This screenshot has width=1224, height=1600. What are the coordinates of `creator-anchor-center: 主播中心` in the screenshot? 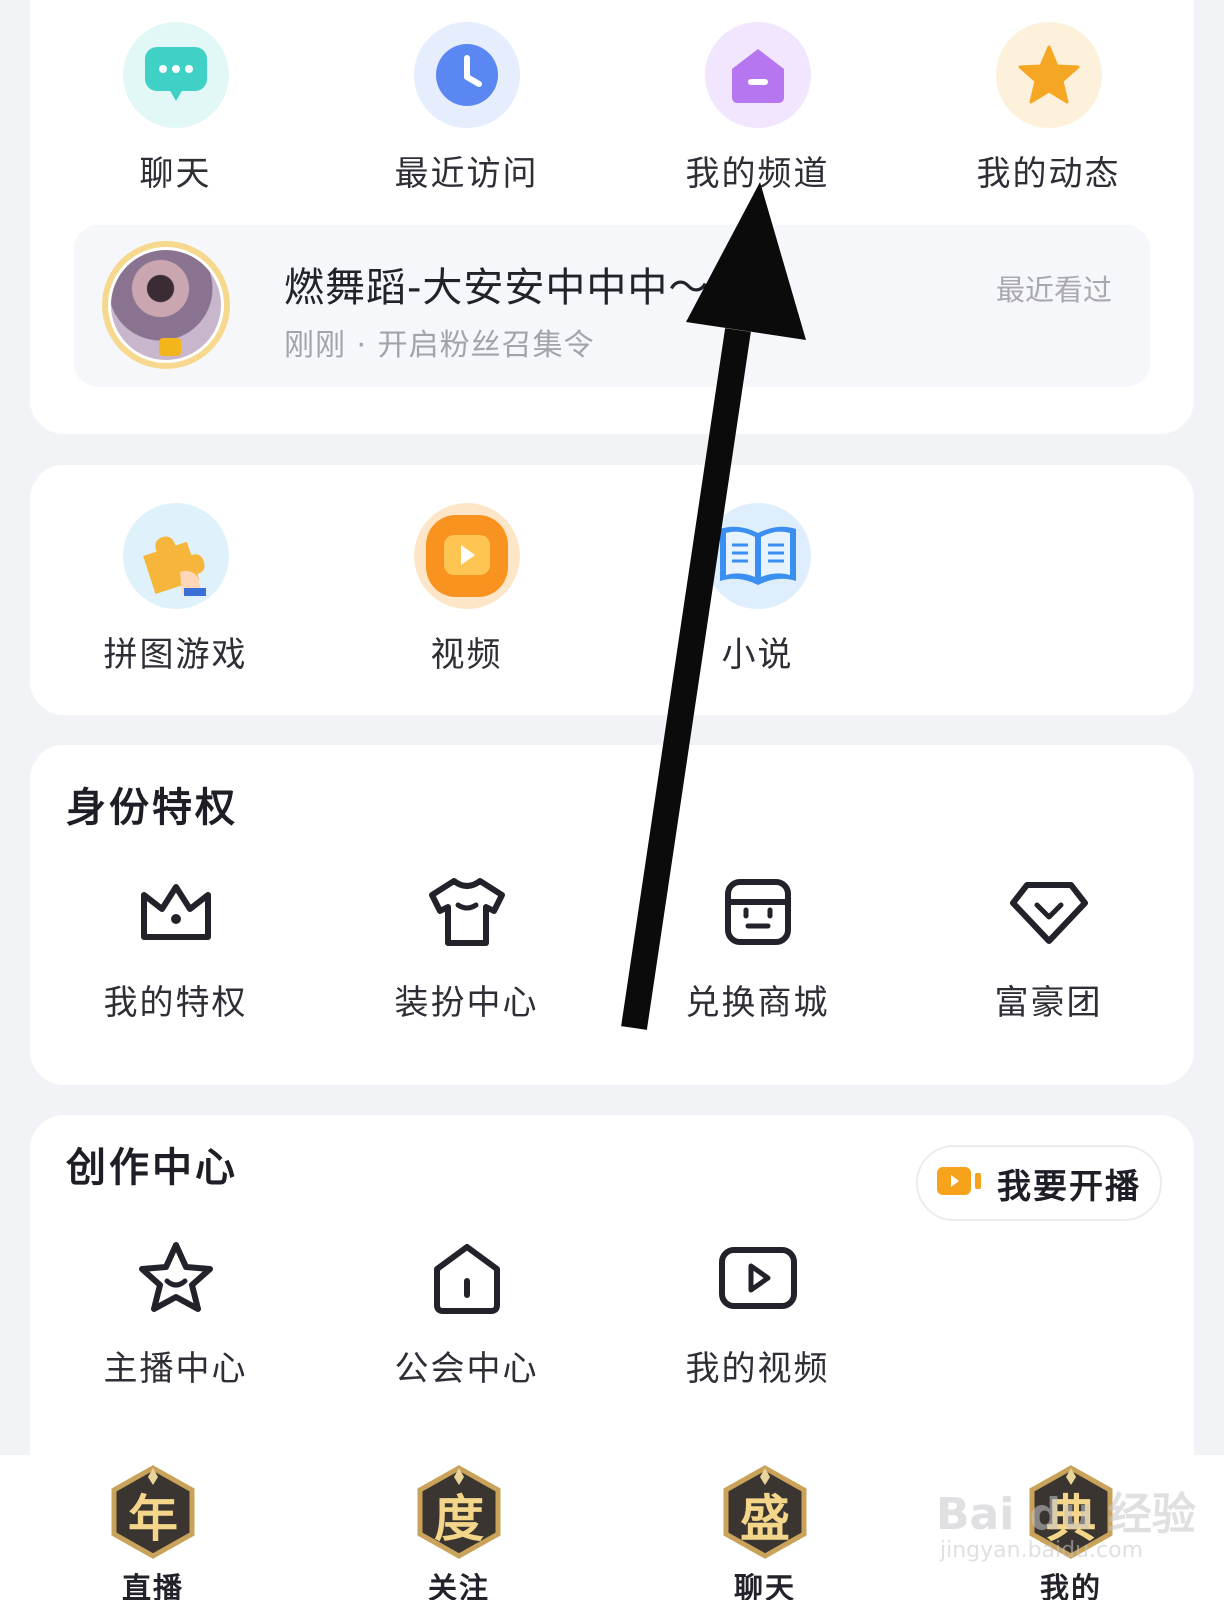 It's located at (175, 1311).